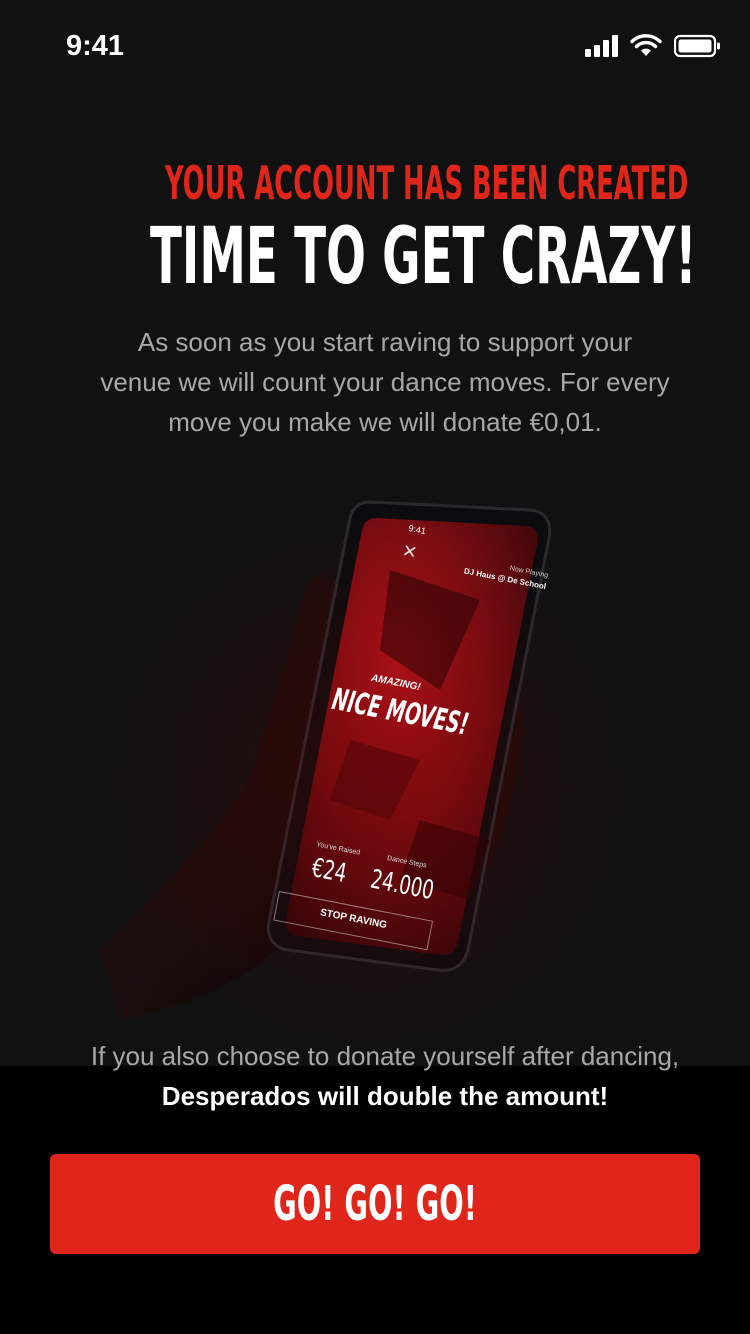 The image size is (750, 1334). I want to click on go-button-label: GO! GO! GO!, so click(375, 1204).